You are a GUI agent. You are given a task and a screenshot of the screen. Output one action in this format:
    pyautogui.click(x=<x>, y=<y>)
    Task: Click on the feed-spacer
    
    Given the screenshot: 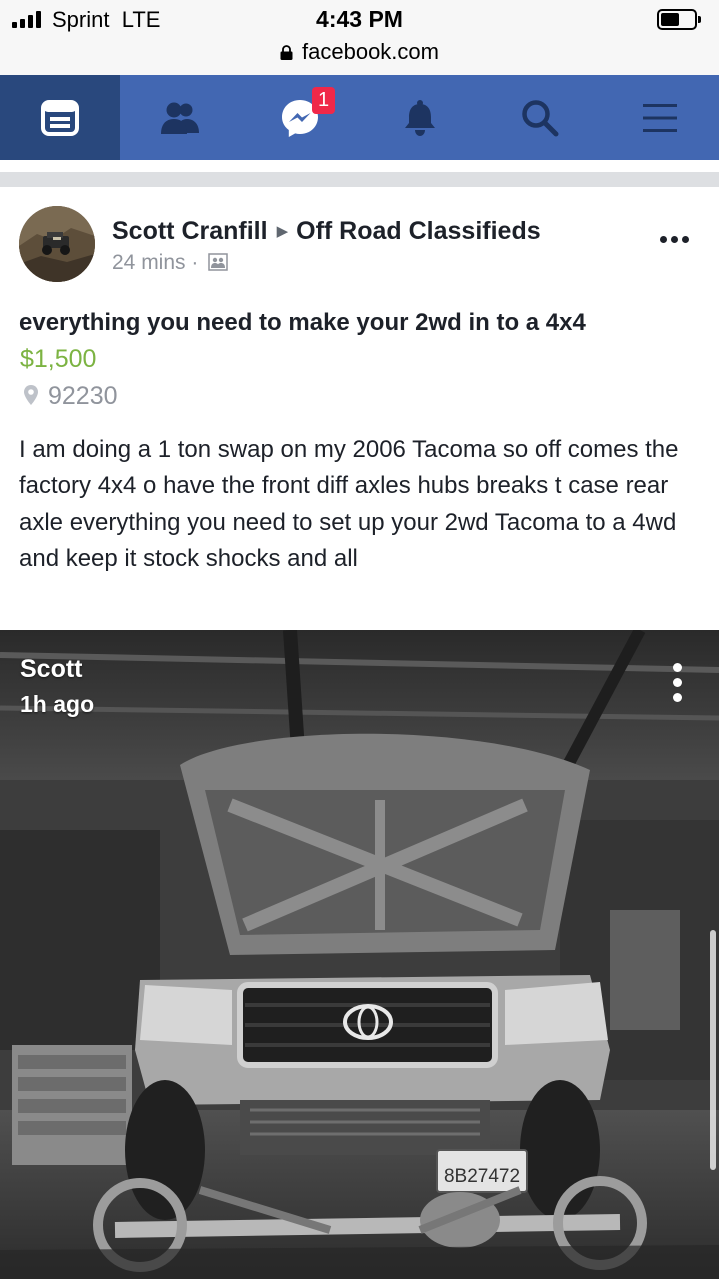 What is the action you would take?
    pyautogui.click(x=359, y=166)
    